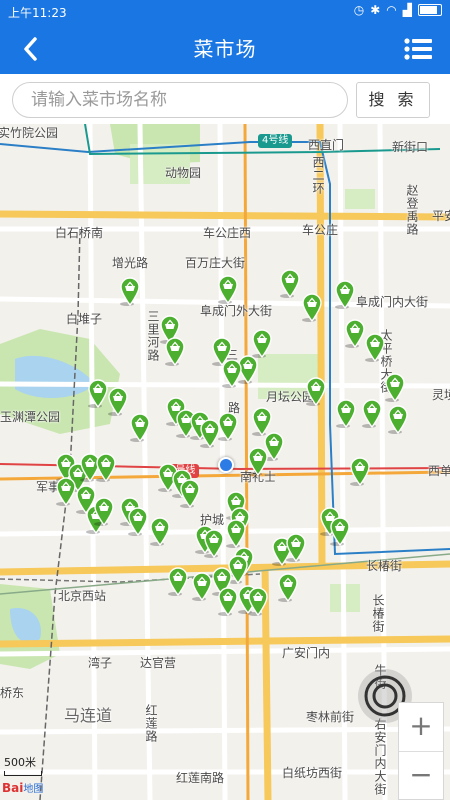 This screenshot has width=450, height=800. What do you see at coordinates (392, 302) in the screenshot?
I see `map-label: 阜成门内大街` at bounding box center [392, 302].